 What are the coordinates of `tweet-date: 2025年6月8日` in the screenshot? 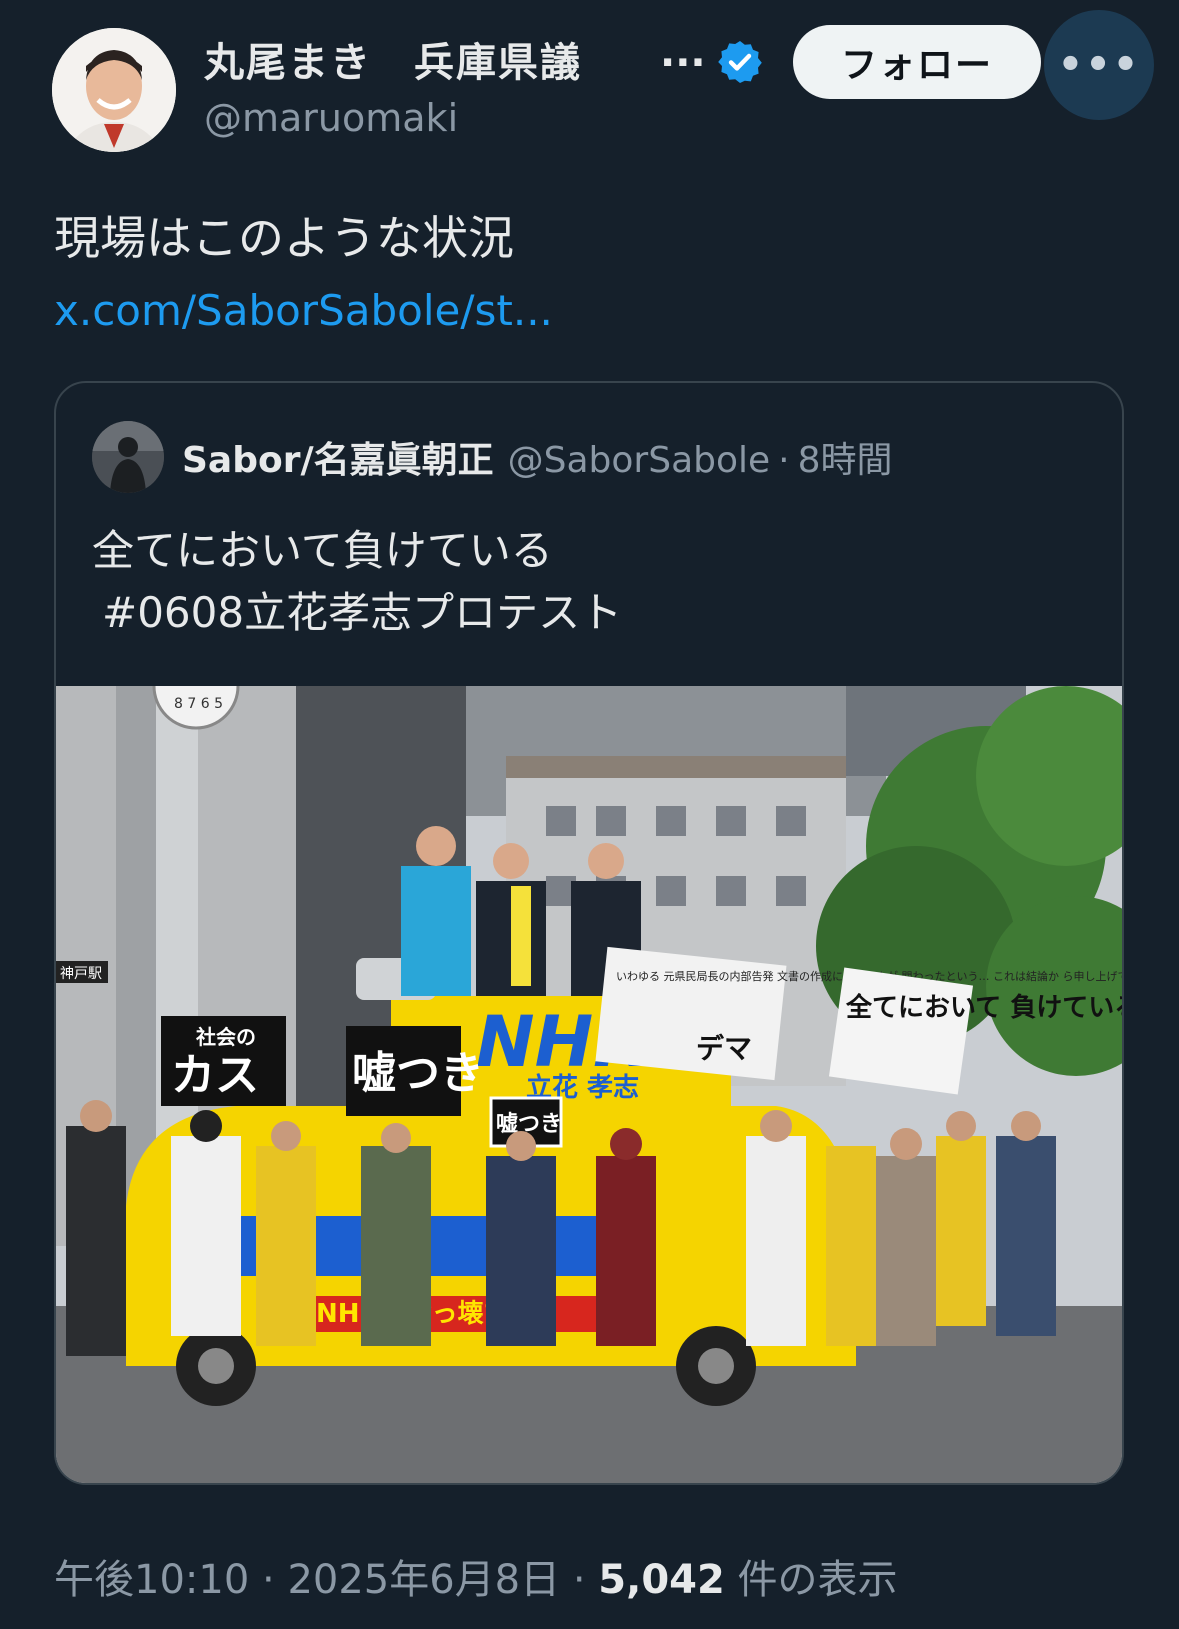 It's located at (423, 1580).